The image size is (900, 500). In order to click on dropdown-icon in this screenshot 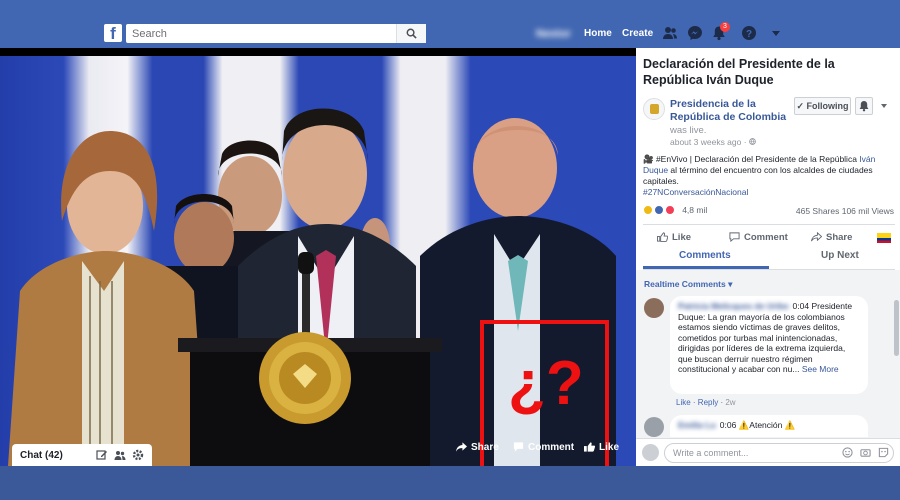, I will do `click(776, 33)`.